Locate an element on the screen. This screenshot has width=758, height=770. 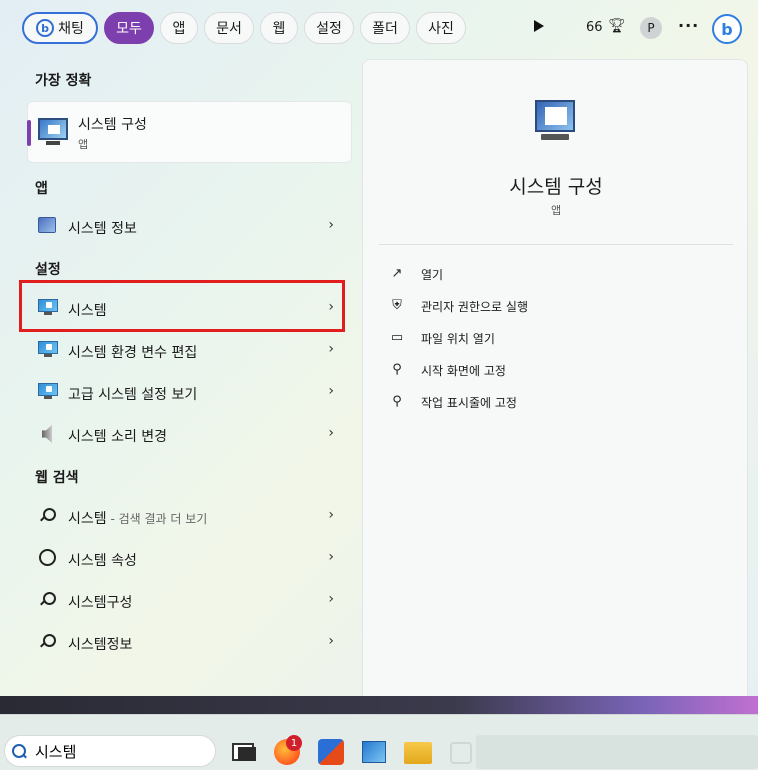
list-item-system-info: 시스템 정보 › is located at coordinates (187, 227).